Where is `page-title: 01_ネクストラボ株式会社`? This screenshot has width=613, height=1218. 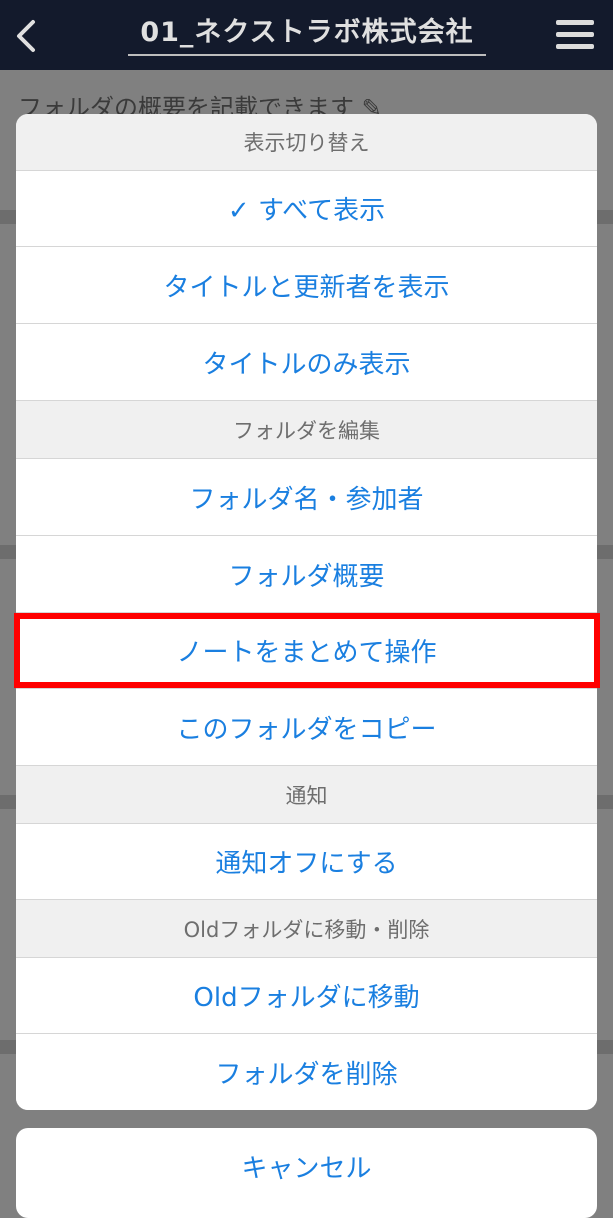
page-title: 01_ネクストラボ株式会社 is located at coordinates (307, 33).